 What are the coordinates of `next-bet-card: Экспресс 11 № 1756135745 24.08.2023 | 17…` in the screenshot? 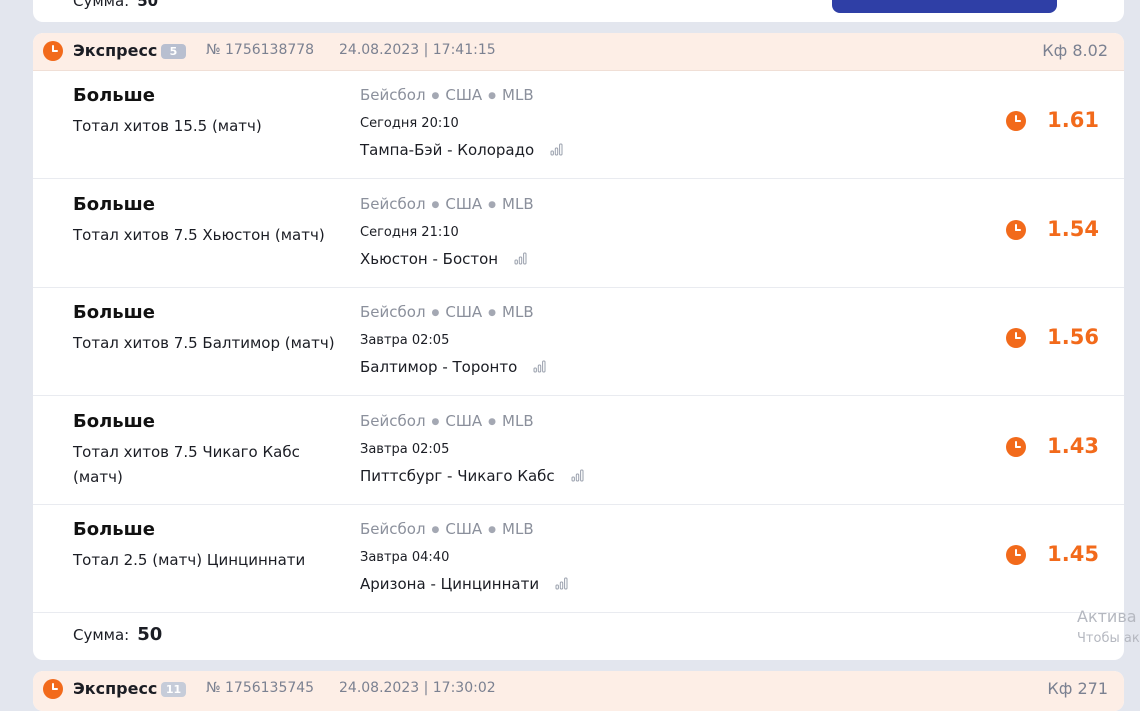 It's located at (578, 691).